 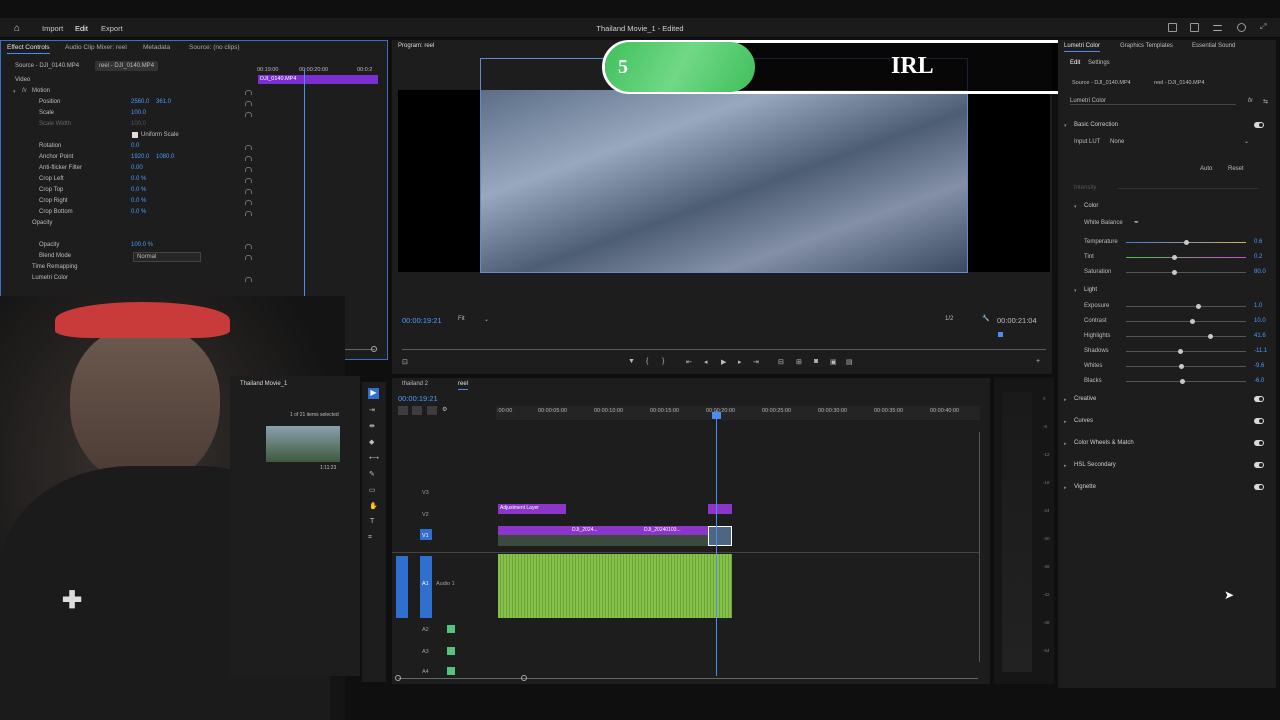 I want to click on vignette-label: Vignette, so click(x=1085, y=487).